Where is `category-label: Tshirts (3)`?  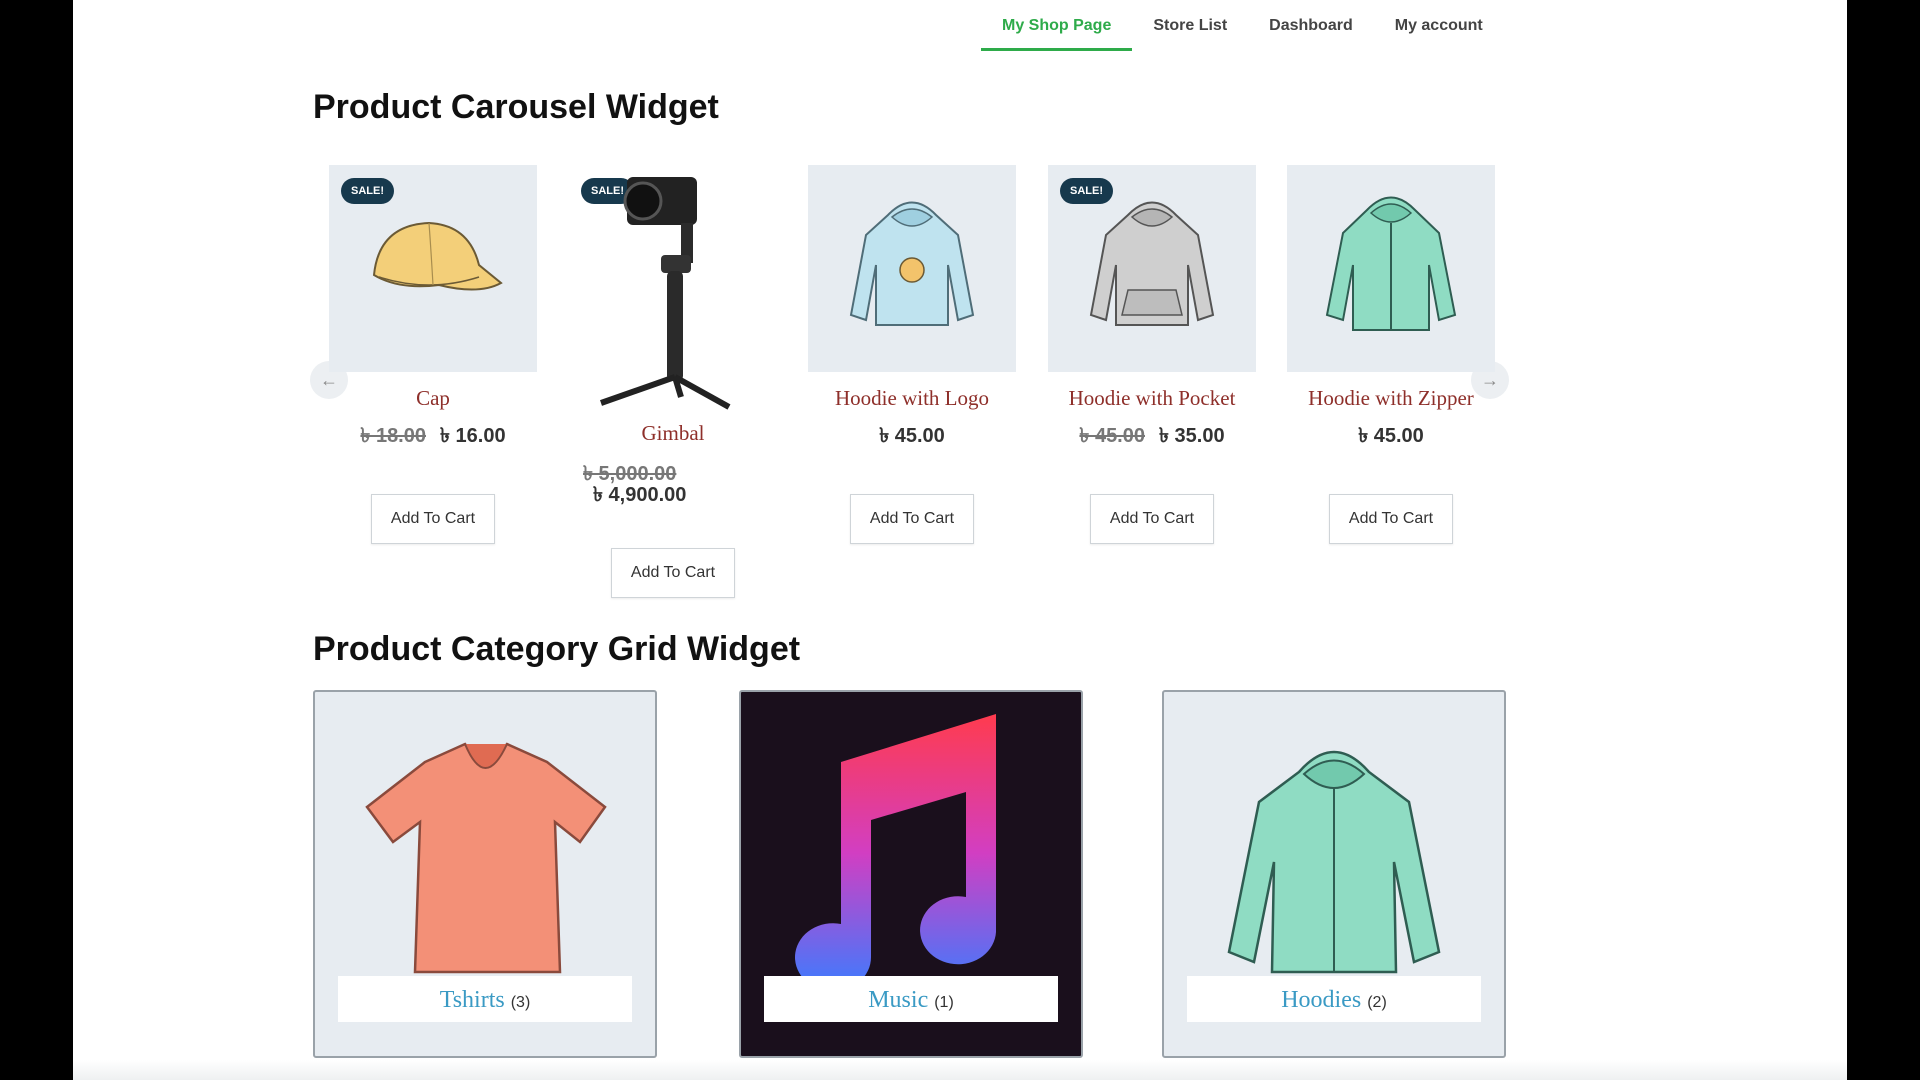
category-label: Tshirts (3) is located at coordinates (485, 999).